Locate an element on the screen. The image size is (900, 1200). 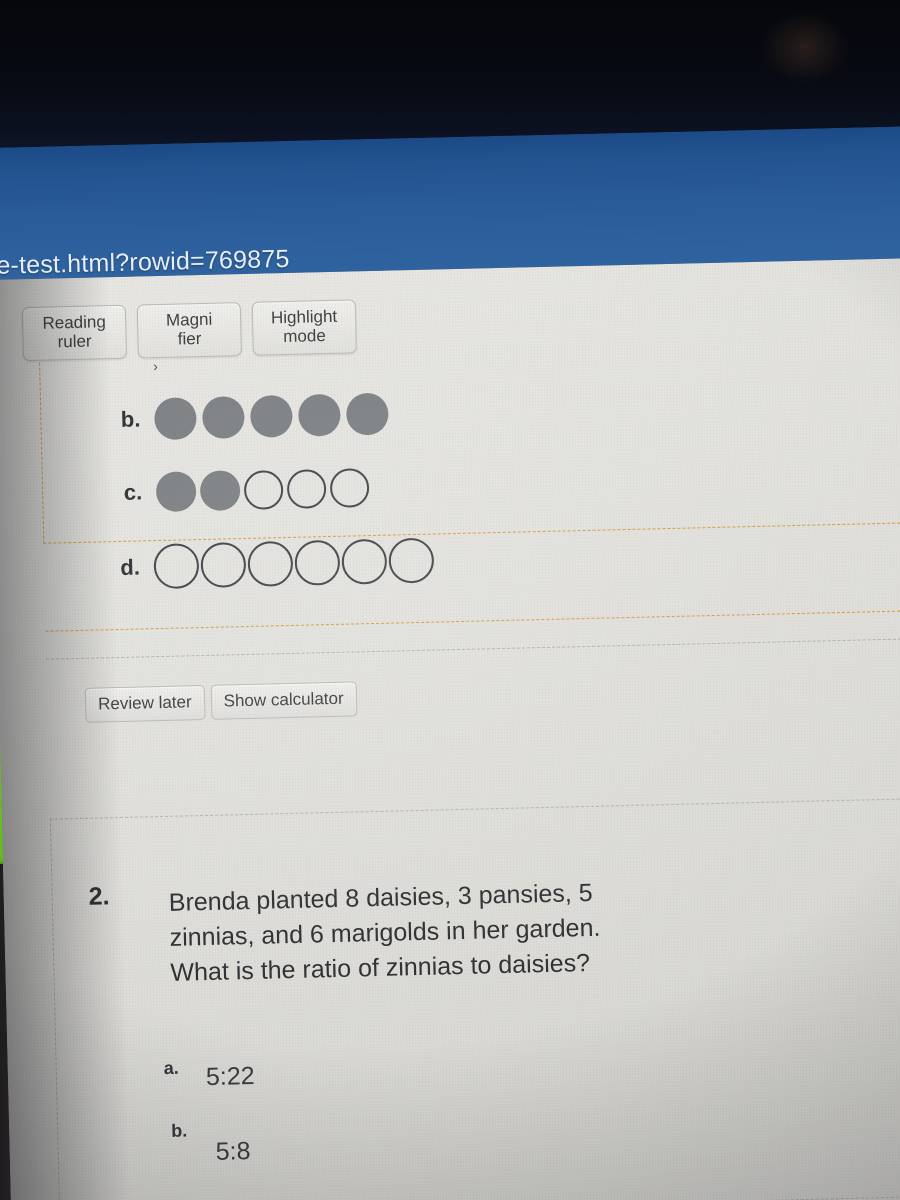
section-divider is located at coordinates (473, 648).